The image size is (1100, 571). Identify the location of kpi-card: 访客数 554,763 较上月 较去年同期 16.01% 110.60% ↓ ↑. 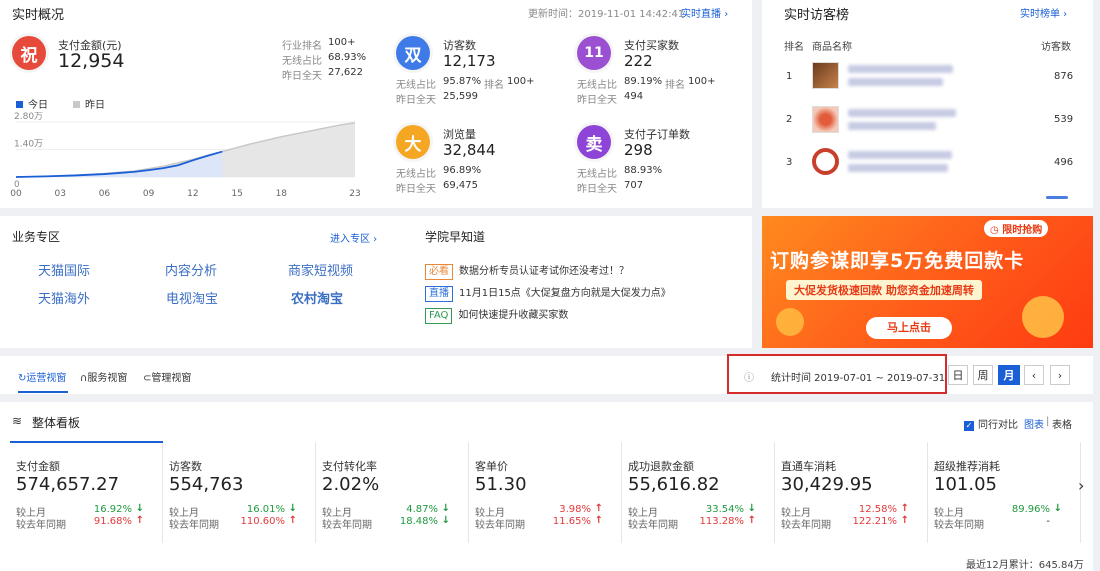
(239, 492).